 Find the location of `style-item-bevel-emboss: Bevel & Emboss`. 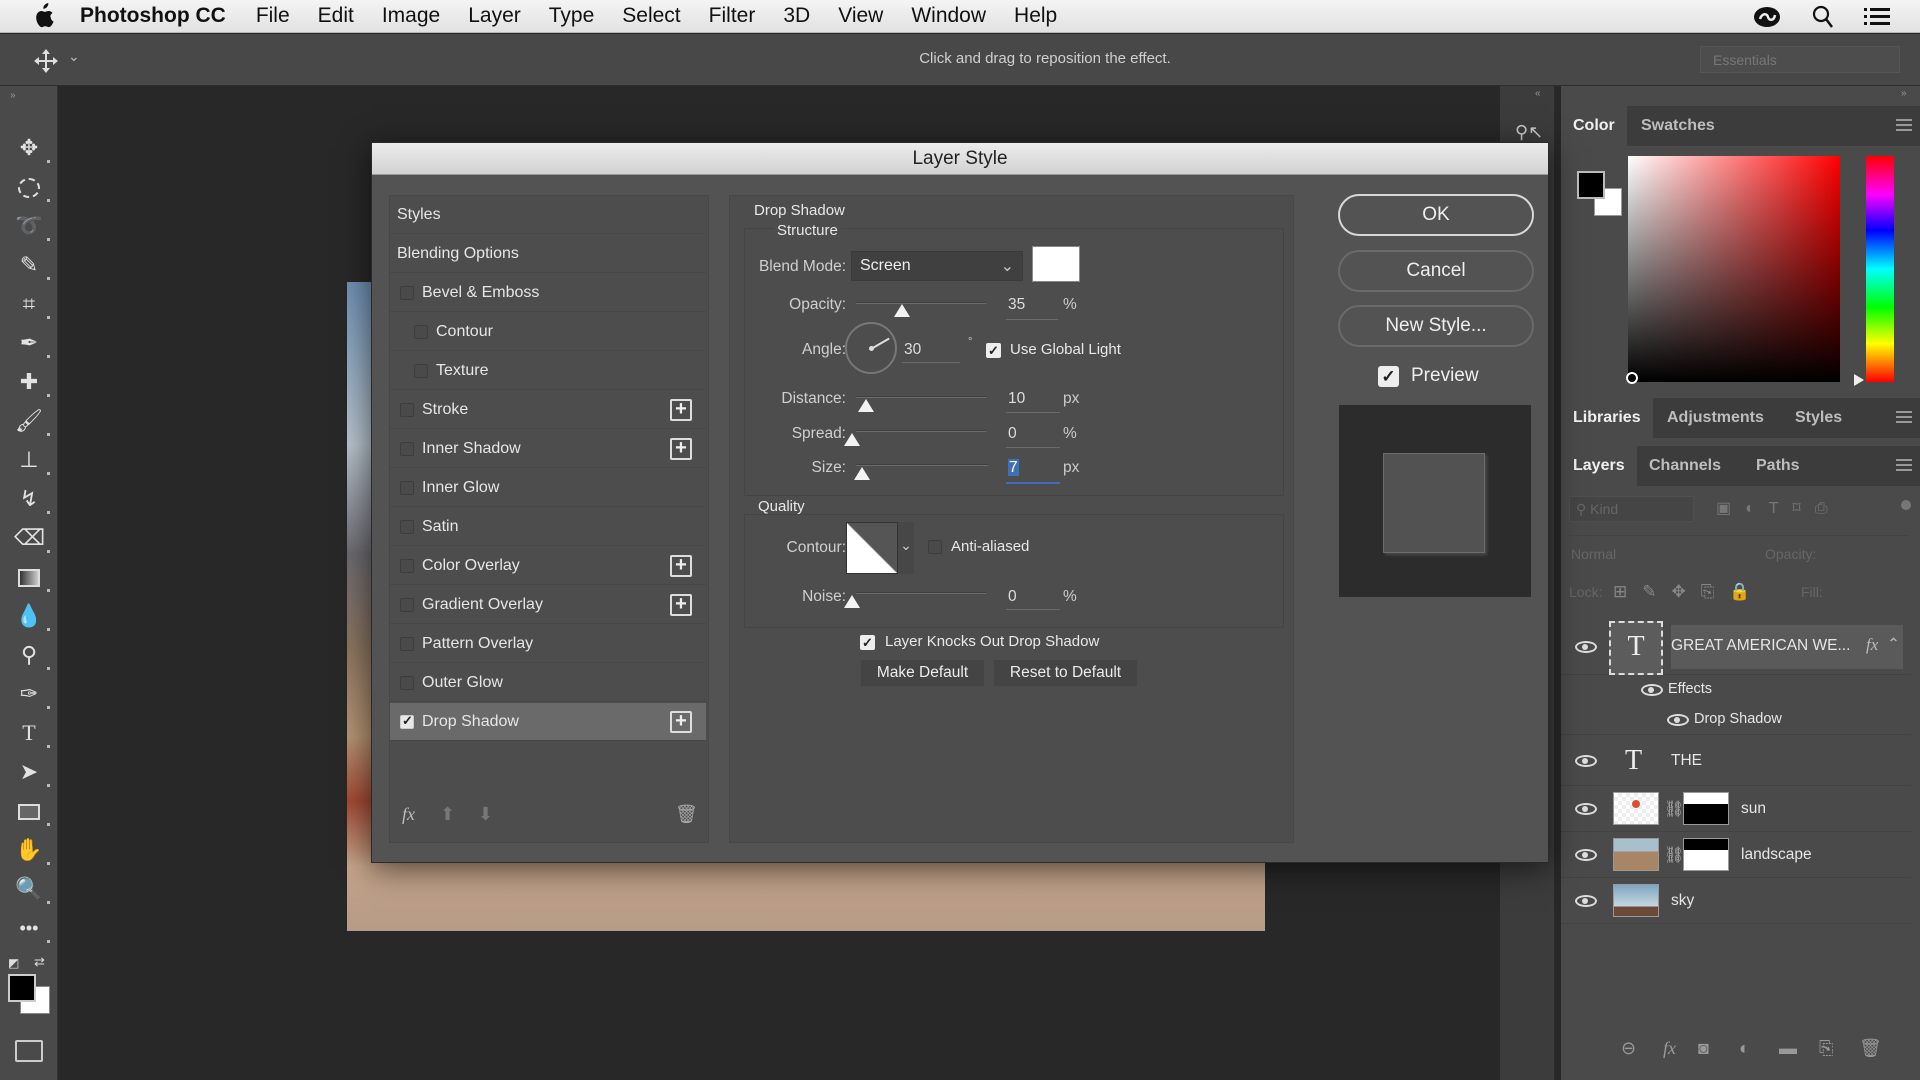

style-item-bevel-emboss: Bevel & Emboss is located at coordinates (548, 293).